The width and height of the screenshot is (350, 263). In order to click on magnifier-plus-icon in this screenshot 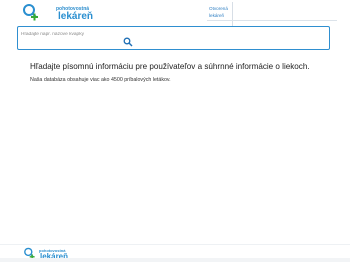, I will do `click(30, 12)`.